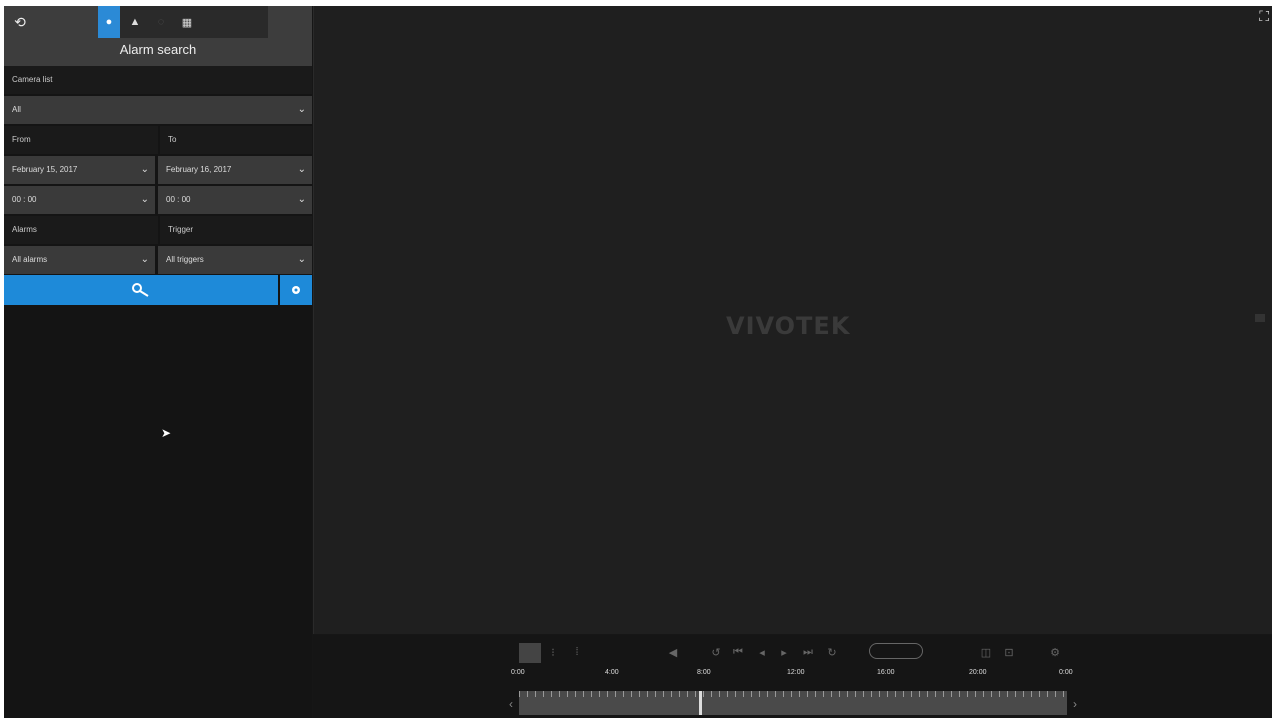  I want to click on timeline-bar, so click(793, 703).